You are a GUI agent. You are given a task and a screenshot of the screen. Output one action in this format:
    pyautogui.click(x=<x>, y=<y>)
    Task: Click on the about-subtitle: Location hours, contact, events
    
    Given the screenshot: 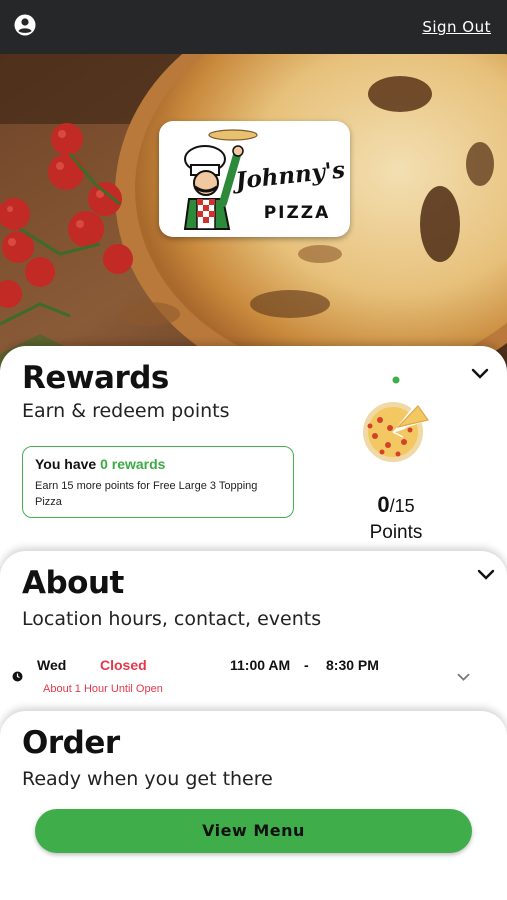 What is the action you would take?
    pyautogui.click(x=172, y=619)
    